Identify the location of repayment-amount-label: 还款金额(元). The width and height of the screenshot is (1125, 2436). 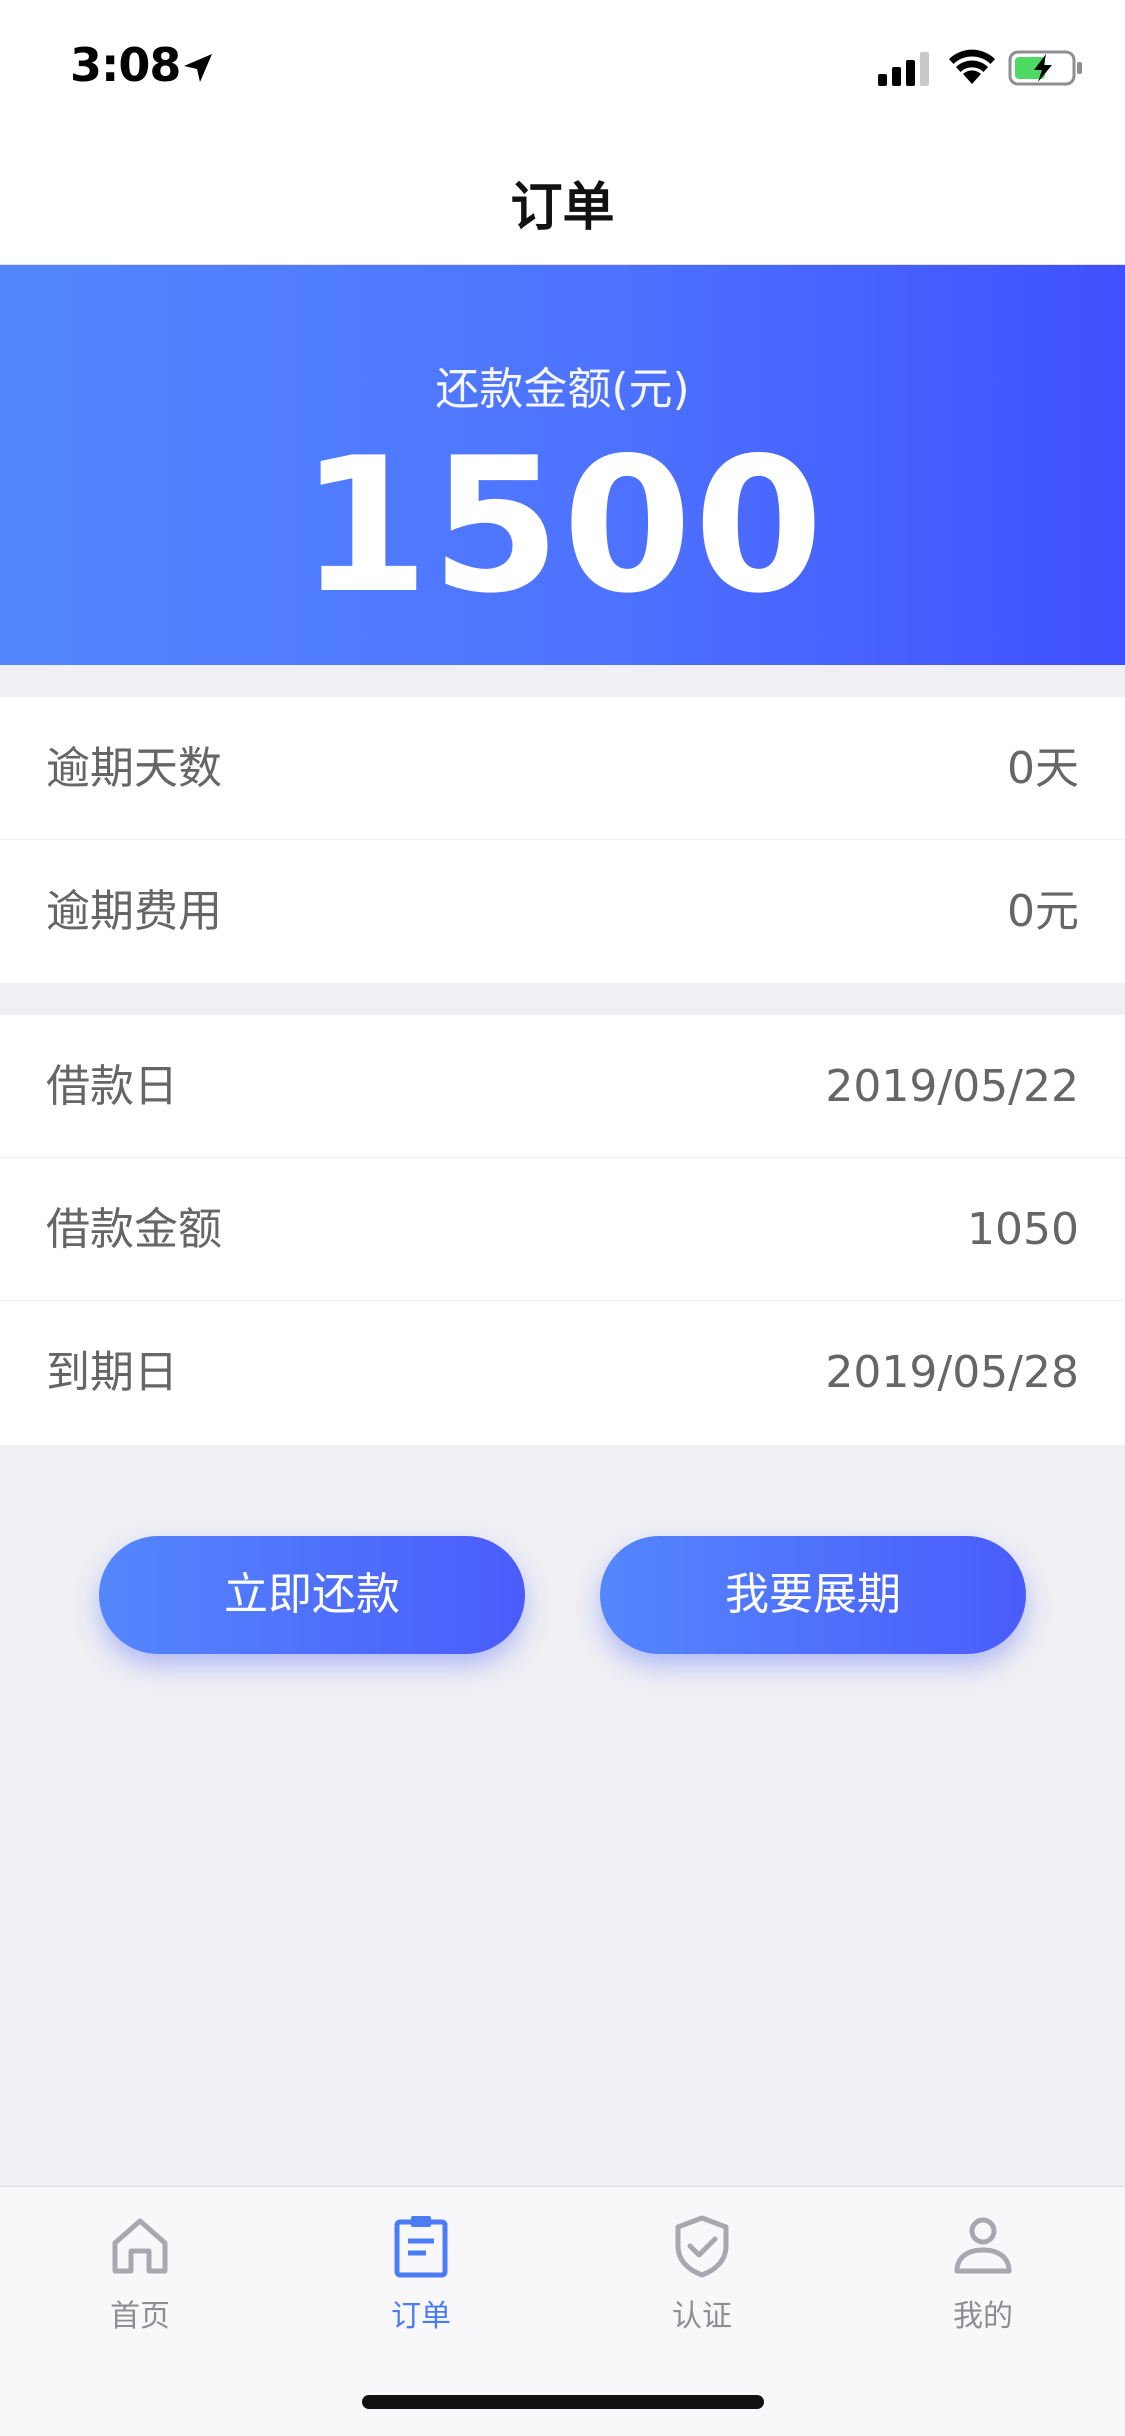
(562, 389).